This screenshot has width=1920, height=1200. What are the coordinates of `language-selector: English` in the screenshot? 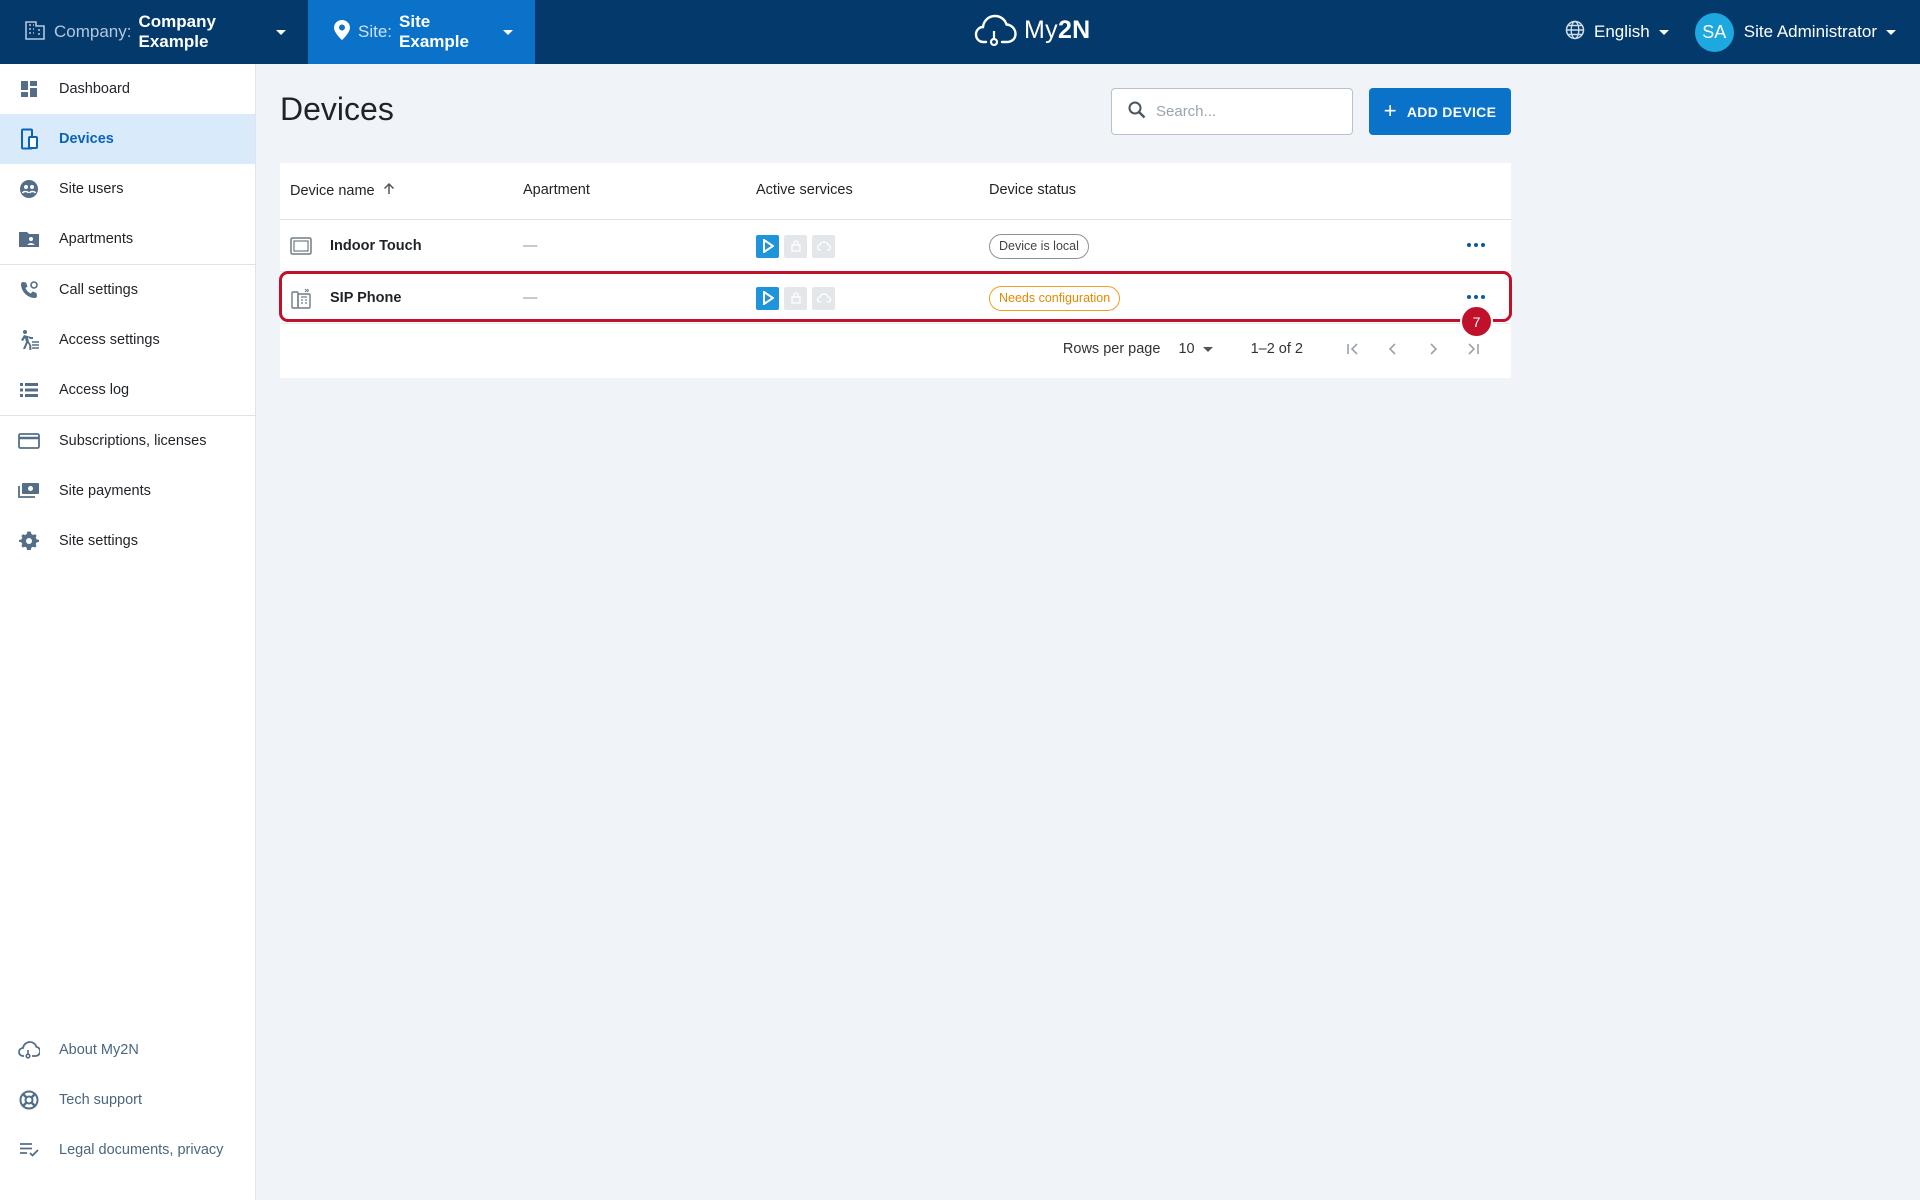 It's located at (1617, 32).